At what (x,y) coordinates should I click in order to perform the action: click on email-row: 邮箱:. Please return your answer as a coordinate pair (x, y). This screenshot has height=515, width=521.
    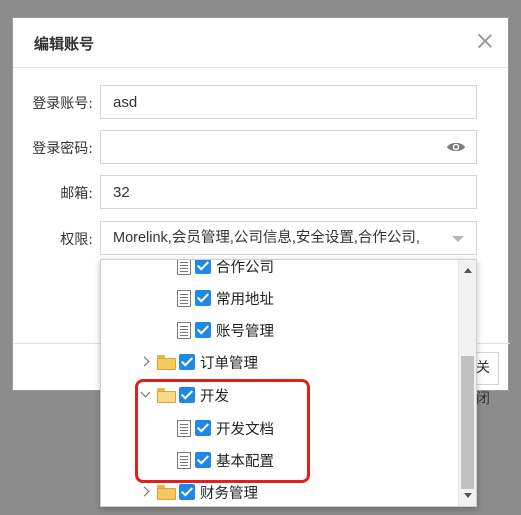
    Looking at the image, I should click on (261, 192).